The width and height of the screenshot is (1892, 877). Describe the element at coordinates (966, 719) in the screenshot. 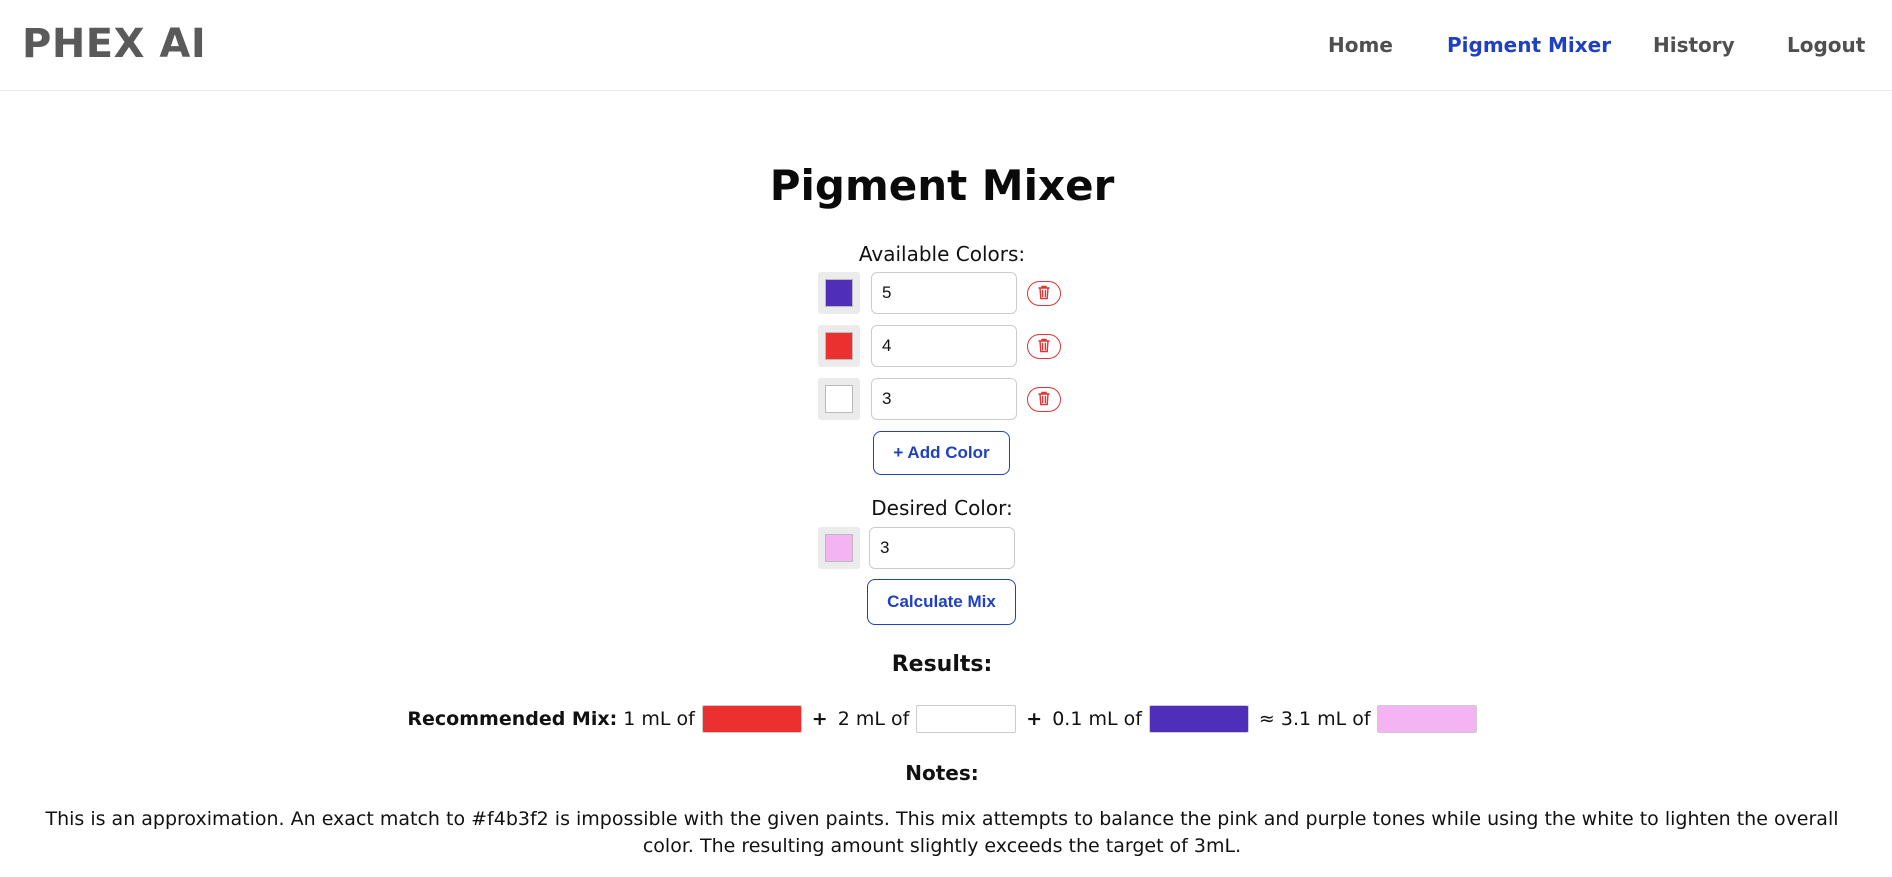

I see `mix-part-2-chip` at that location.